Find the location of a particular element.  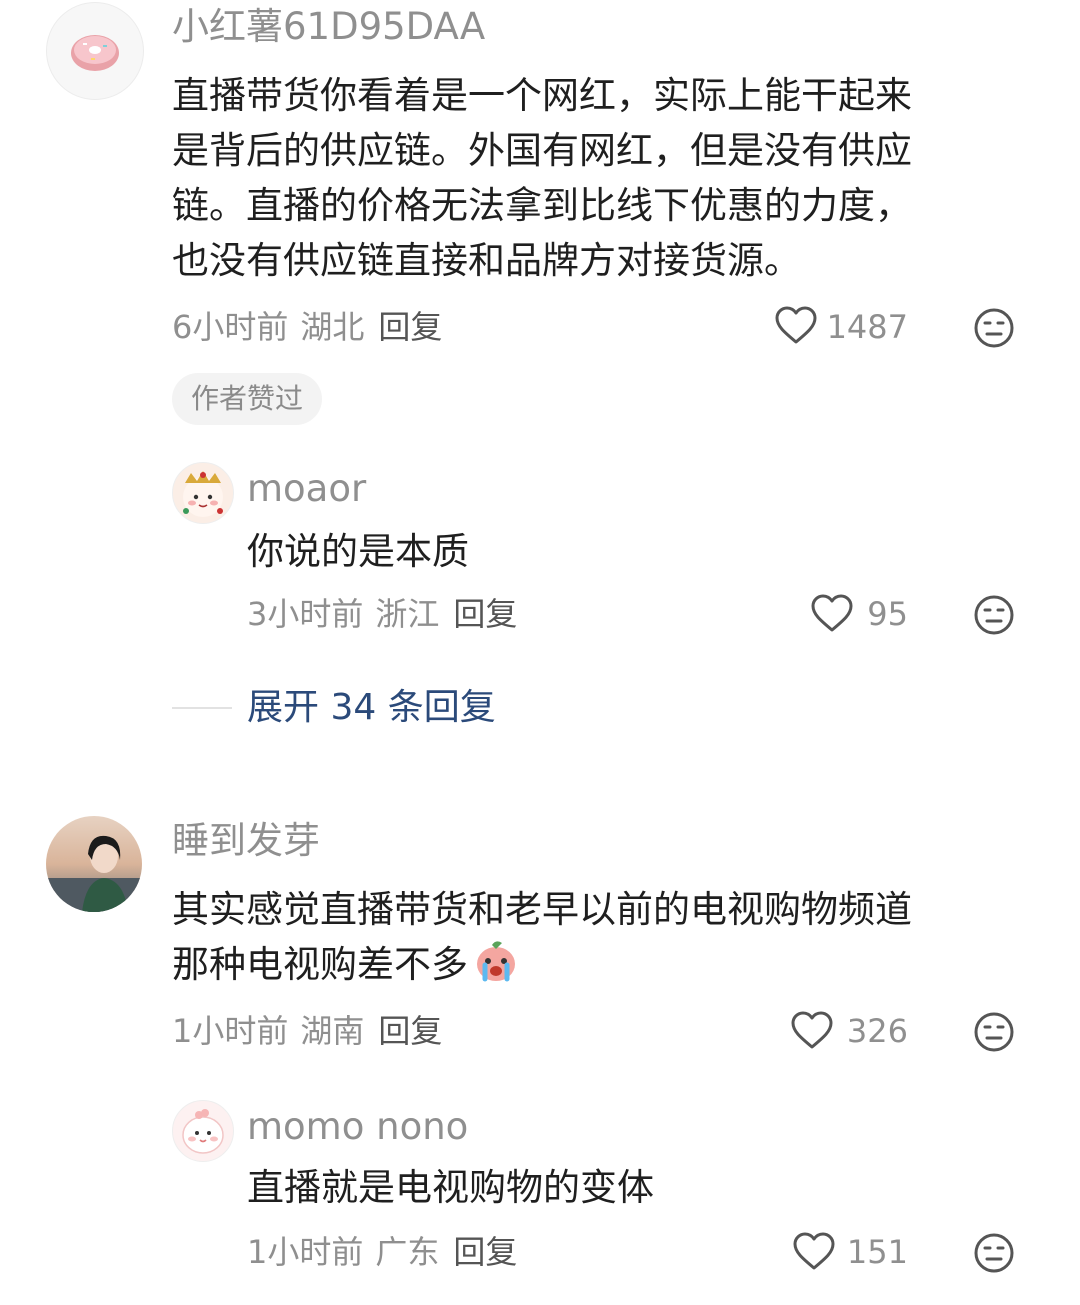

comment-author: 小红薯61D95DAA is located at coordinates (328, 26).